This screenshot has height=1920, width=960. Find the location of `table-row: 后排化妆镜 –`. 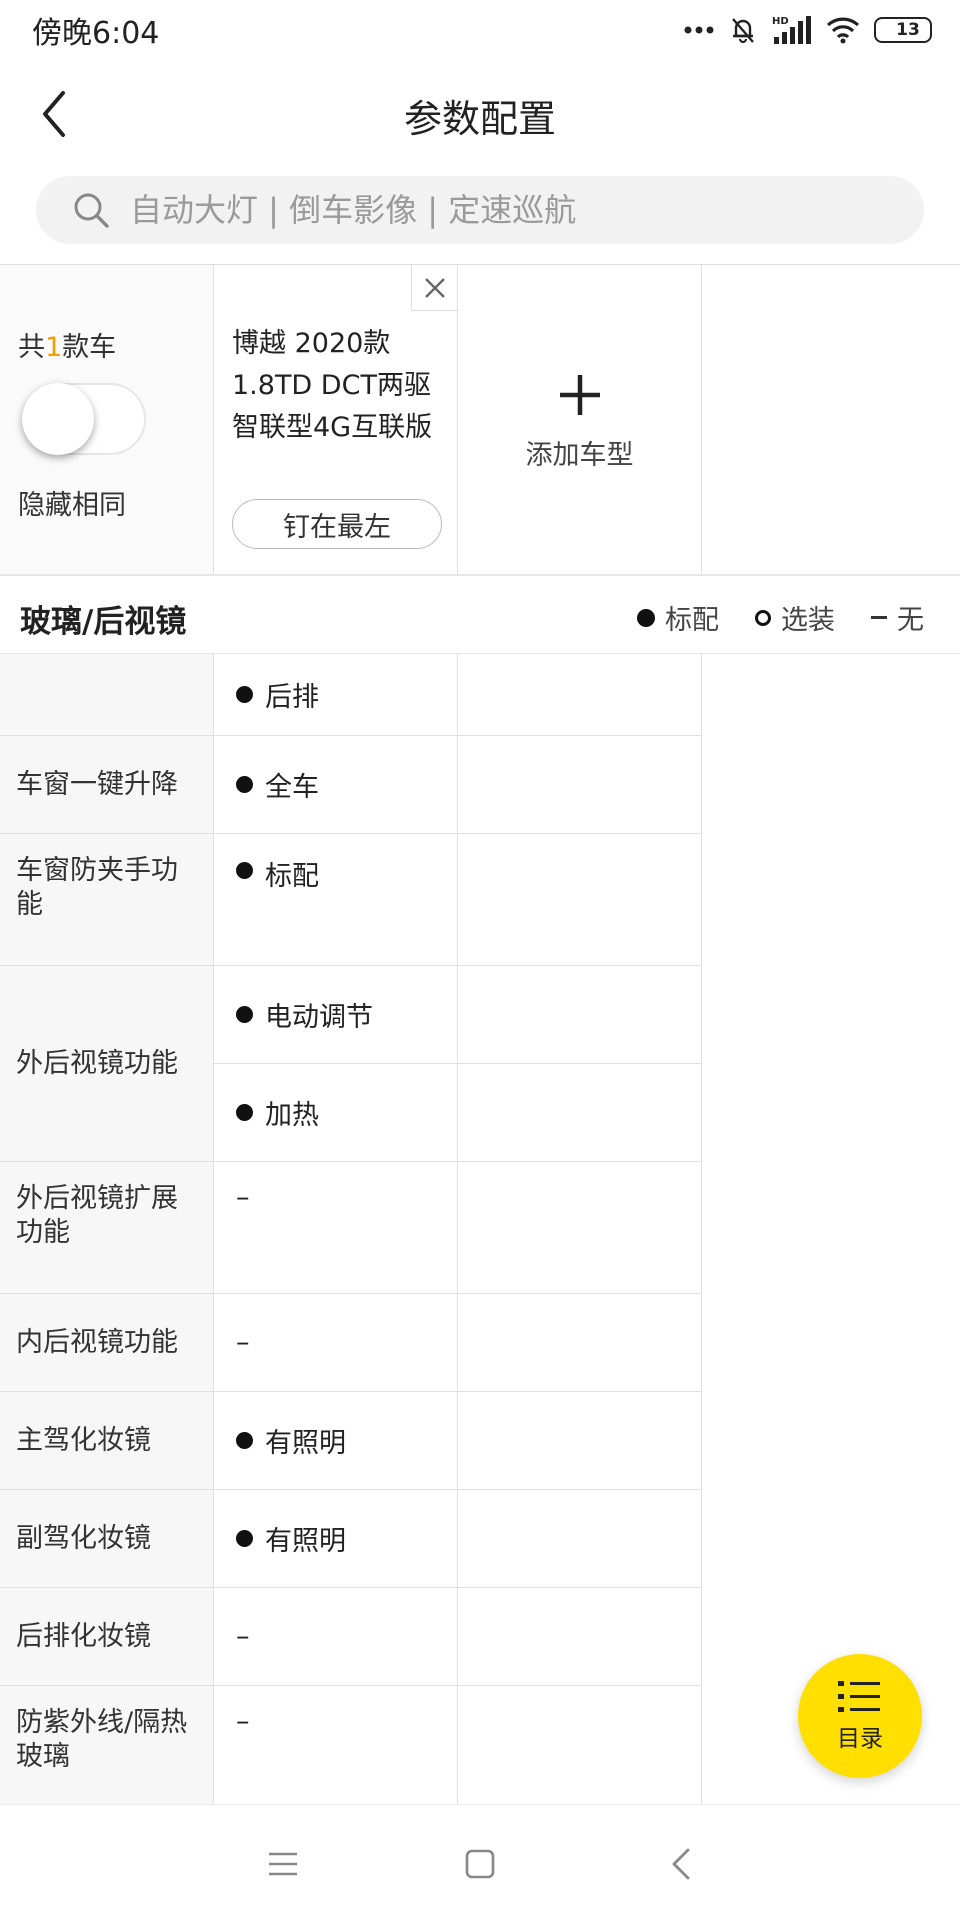

table-row: 后排化妆镜 – is located at coordinates (351, 1637).